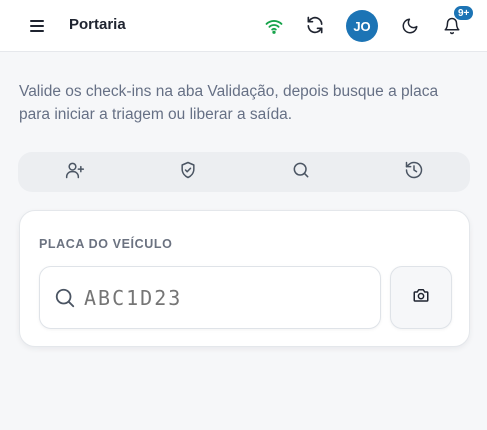 Image resolution: width=487 pixels, height=430 pixels. I want to click on tab-search, so click(300, 172).